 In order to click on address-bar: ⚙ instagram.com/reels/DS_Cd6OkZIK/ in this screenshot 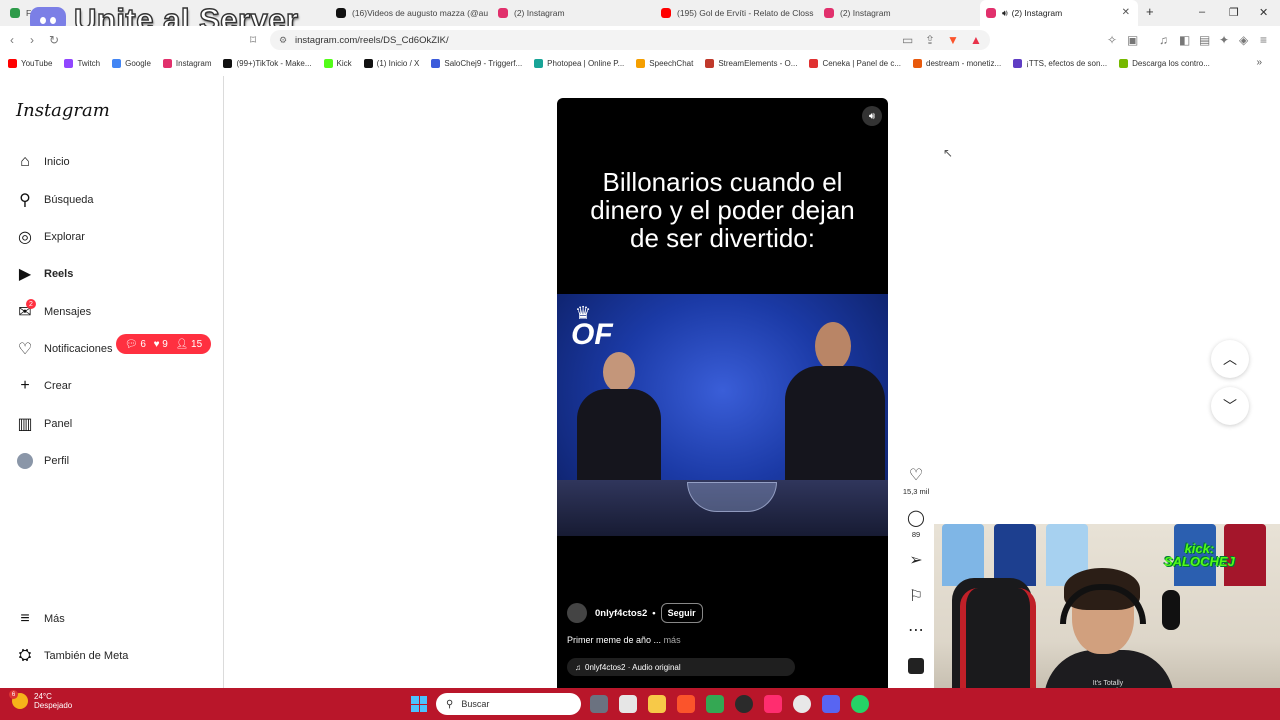, I will do `click(630, 40)`.